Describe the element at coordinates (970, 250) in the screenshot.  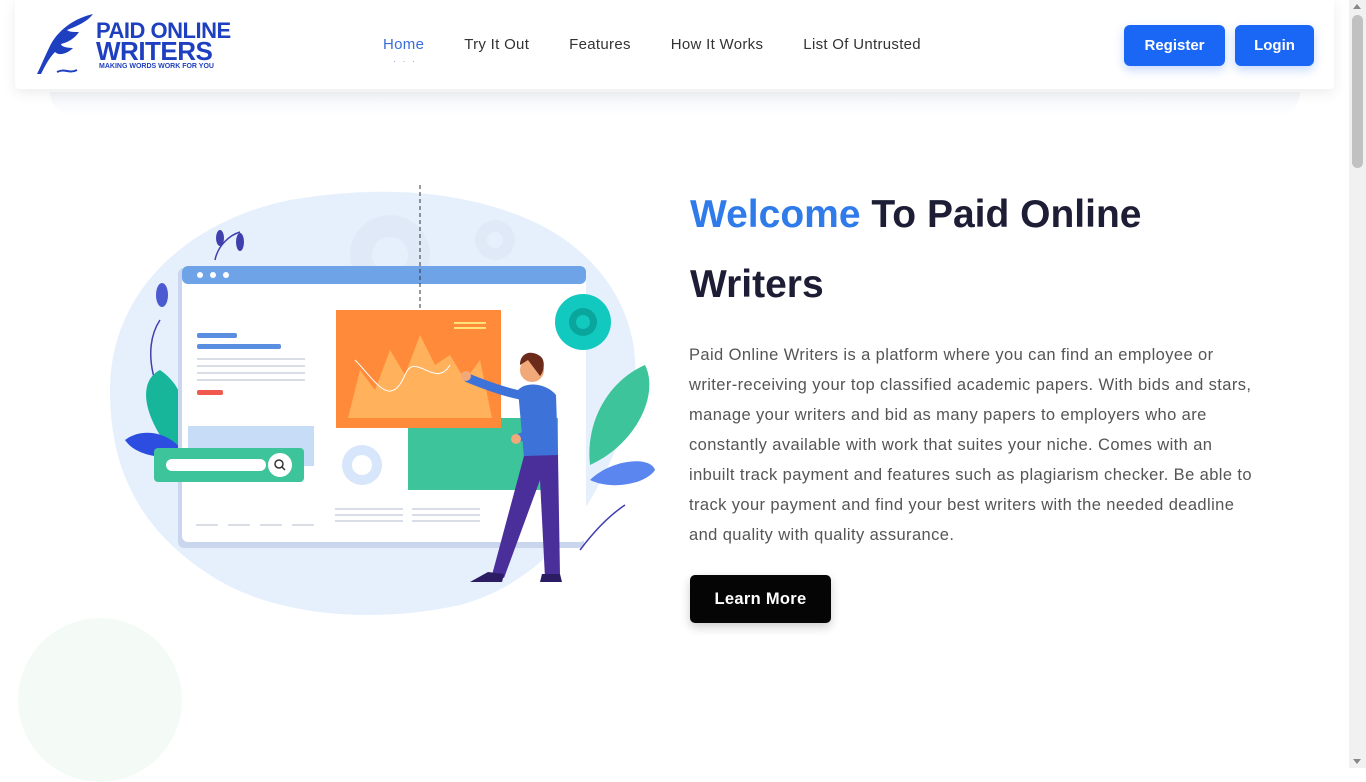
I see `hero-title: Welcome To Paid Online Writers` at that location.